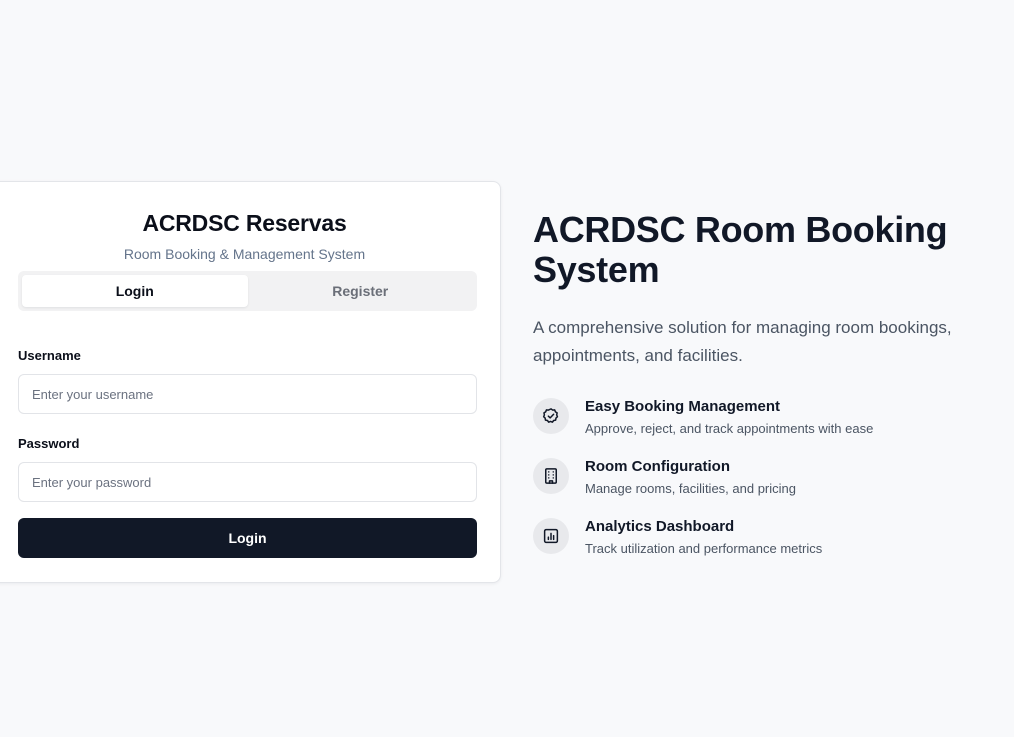  What do you see at coordinates (247, 482) in the screenshot?
I see `password-input` at bounding box center [247, 482].